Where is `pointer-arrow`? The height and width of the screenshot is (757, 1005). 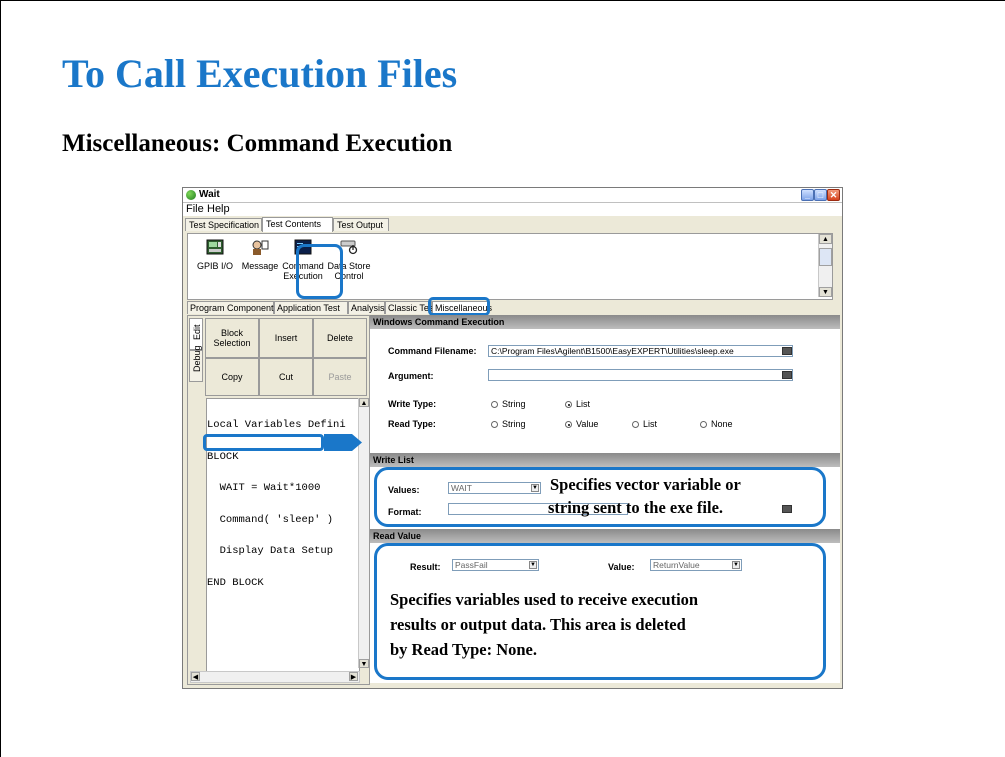
pointer-arrow is located at coordinates (343, 442).